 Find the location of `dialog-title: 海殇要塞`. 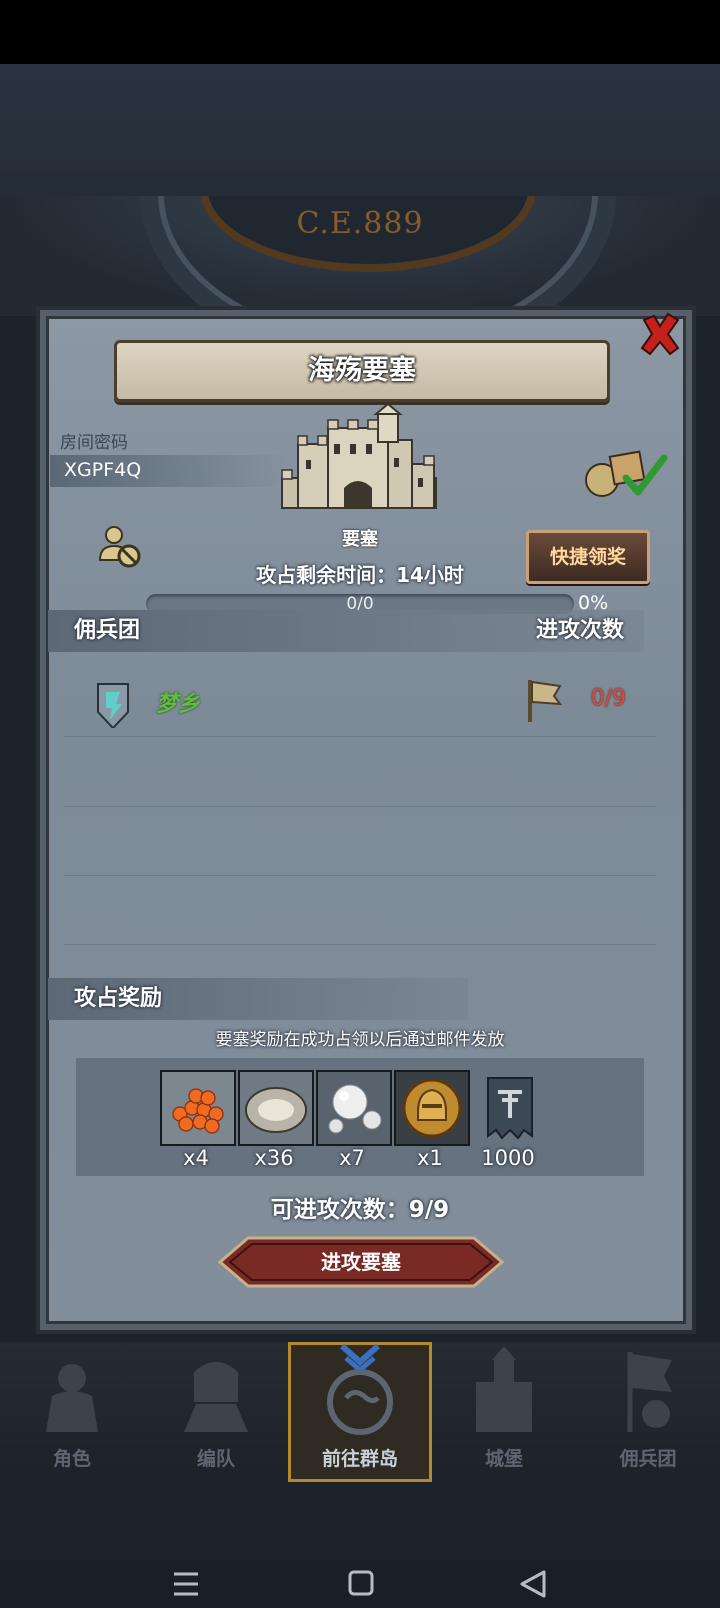

dialog-title: 海殇要塞 is located at coordinates (362, 370).